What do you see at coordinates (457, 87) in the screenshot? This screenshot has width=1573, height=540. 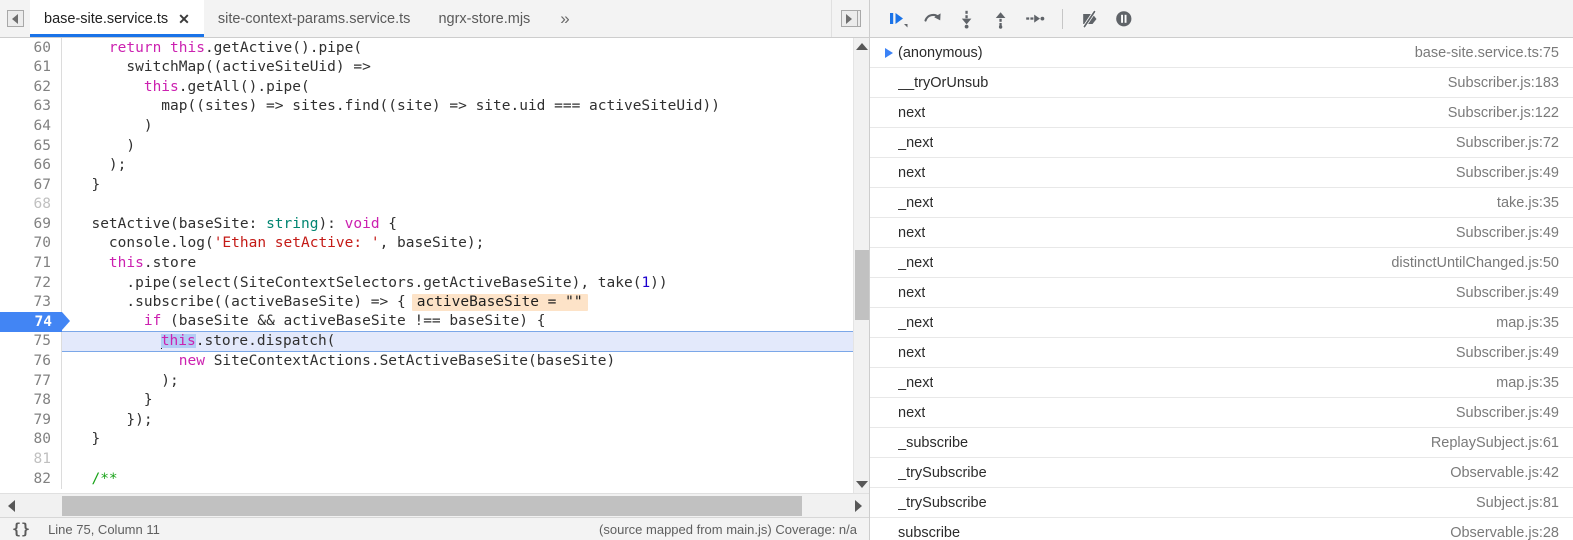 I see `code-line-text: this .getAll().pipe(` at bounding box center [457, 87].